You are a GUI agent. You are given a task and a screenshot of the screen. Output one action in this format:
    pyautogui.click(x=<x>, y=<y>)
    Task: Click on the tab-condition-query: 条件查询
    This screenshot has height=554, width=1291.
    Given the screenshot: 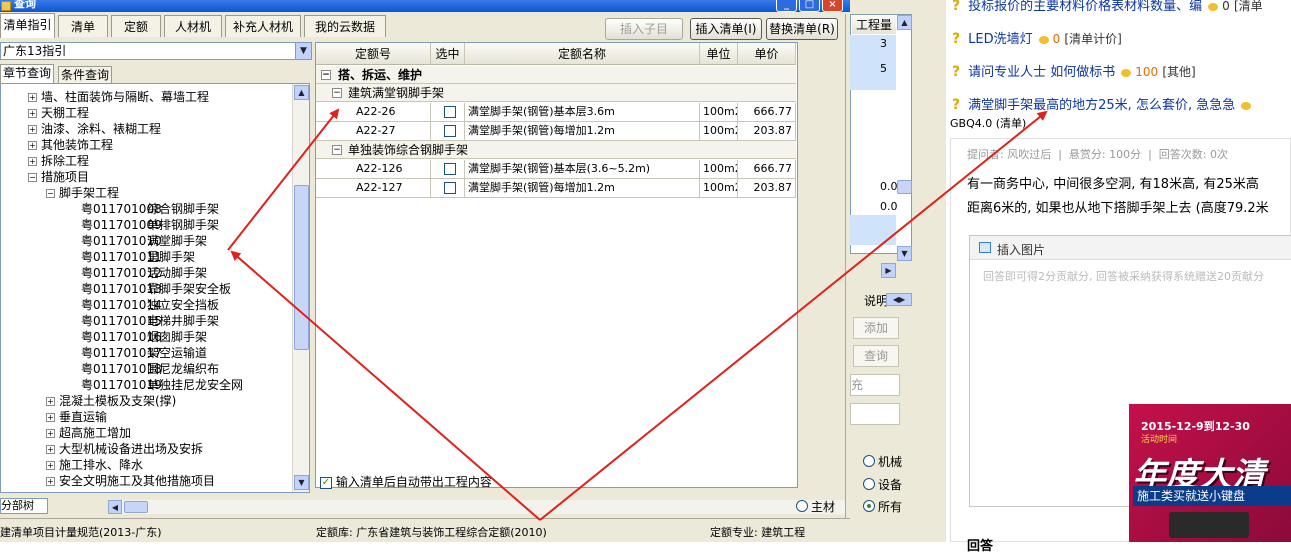 What is the action you would take?
    pyautogui.click(x=85, y=74)
    